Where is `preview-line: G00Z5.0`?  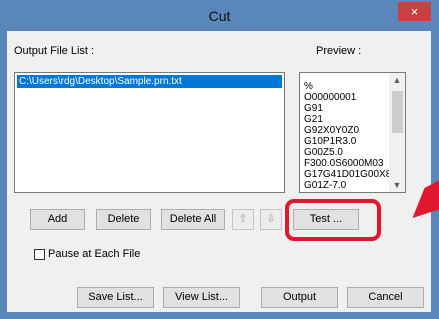 preview-line: G00Z5.0 is located at coordinates (323, 152).